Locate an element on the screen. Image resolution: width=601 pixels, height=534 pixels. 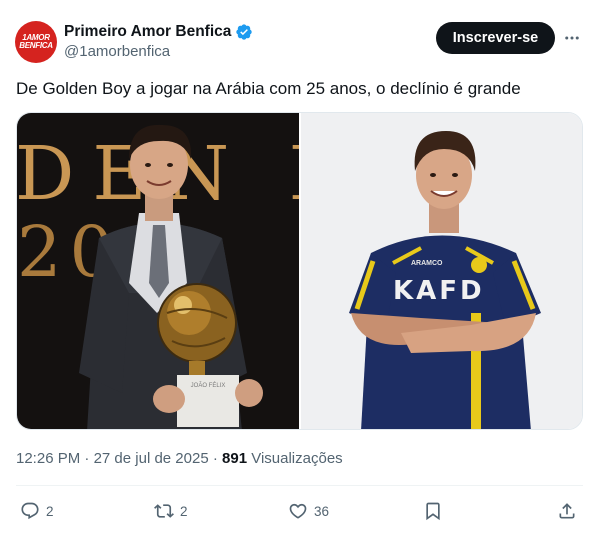
views-label: Visualizações is located at coordinates (297, 458).